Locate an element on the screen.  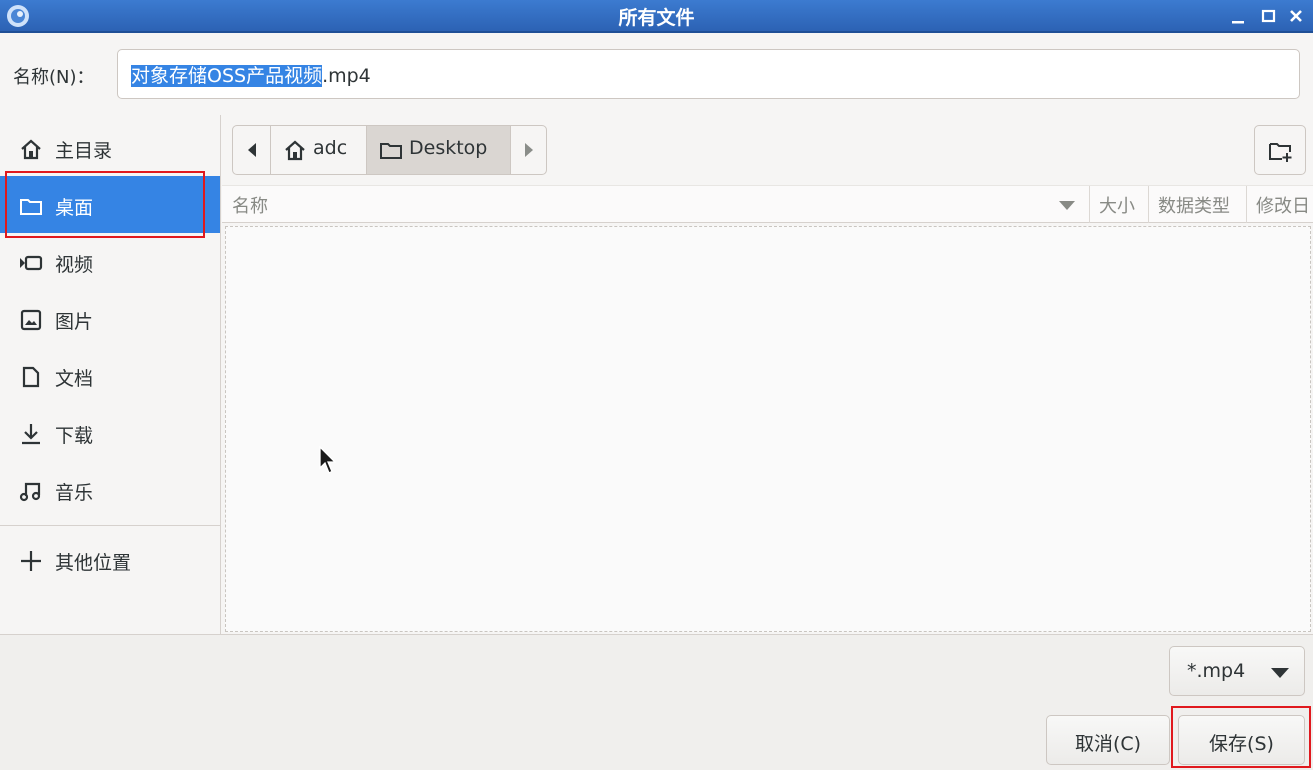
filename-label: 名称(N)： is located at coordinates (54, 77).